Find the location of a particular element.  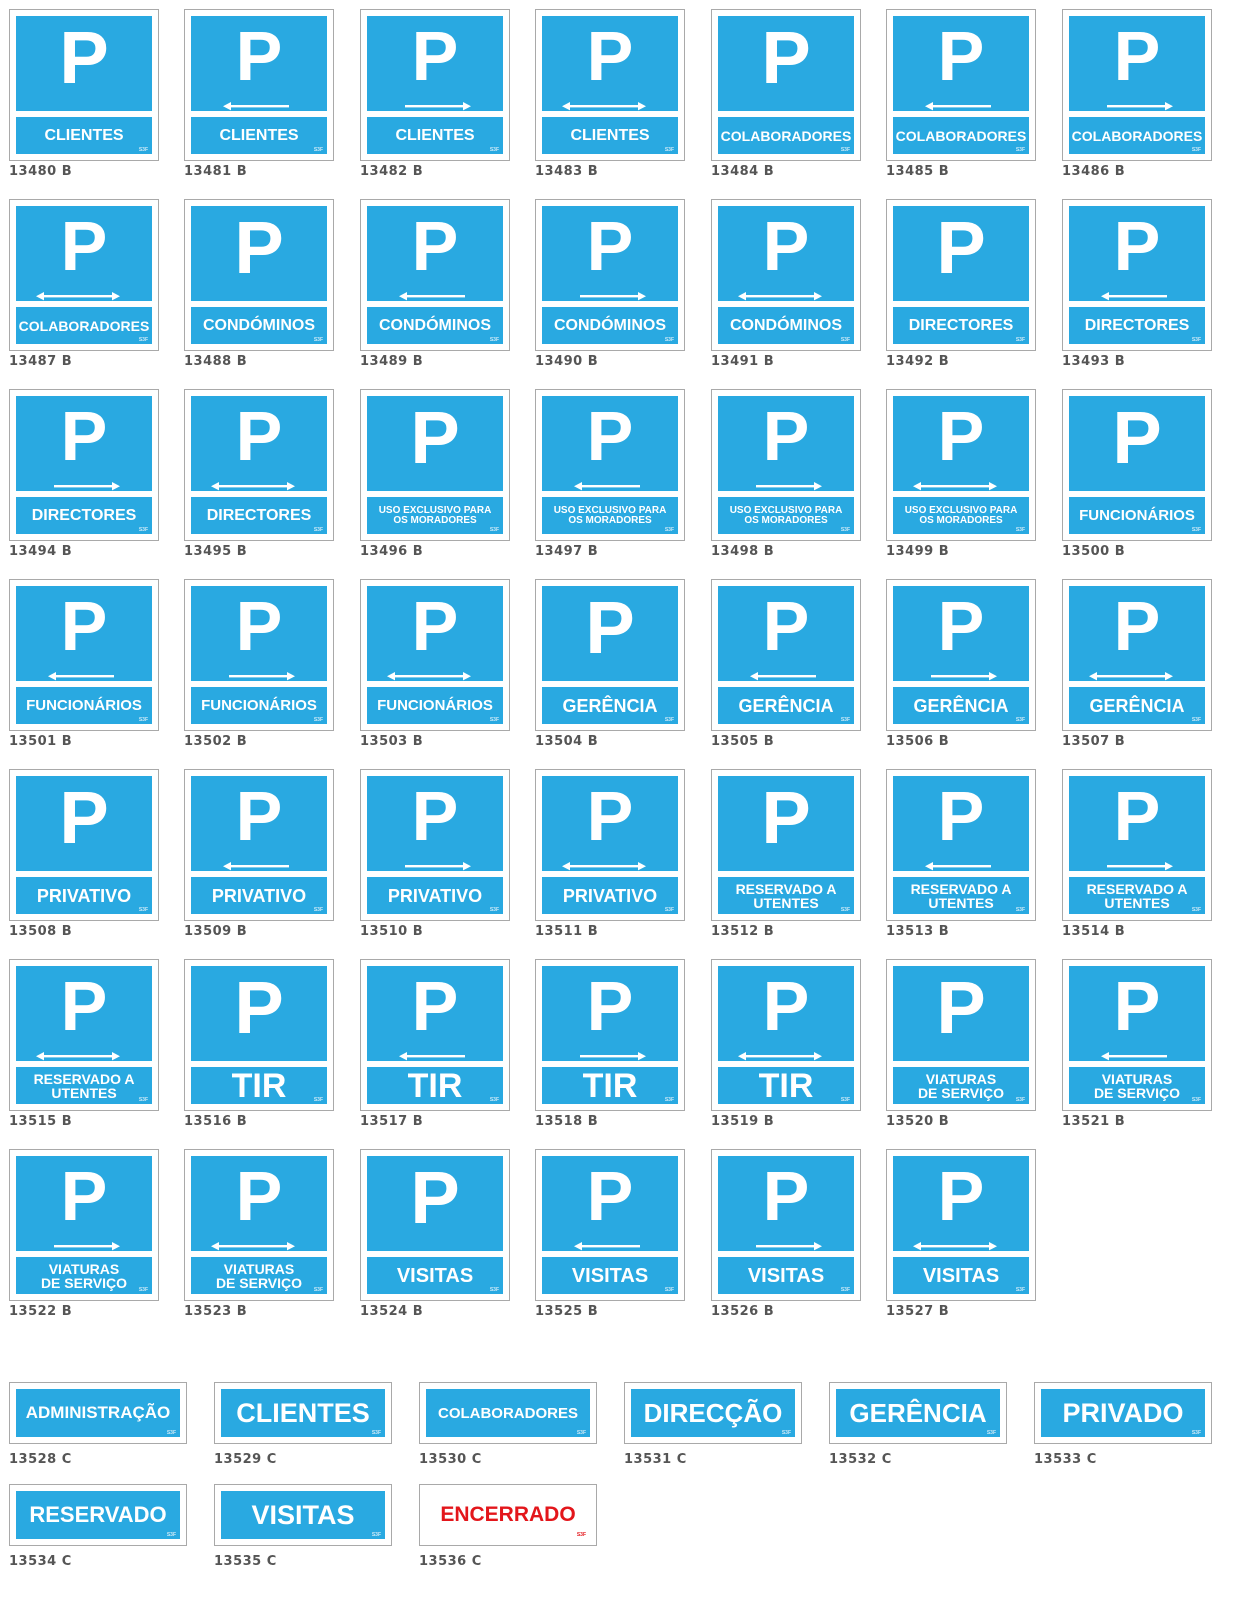

product-code: 13525 B is located at coordinates (567, 1311).